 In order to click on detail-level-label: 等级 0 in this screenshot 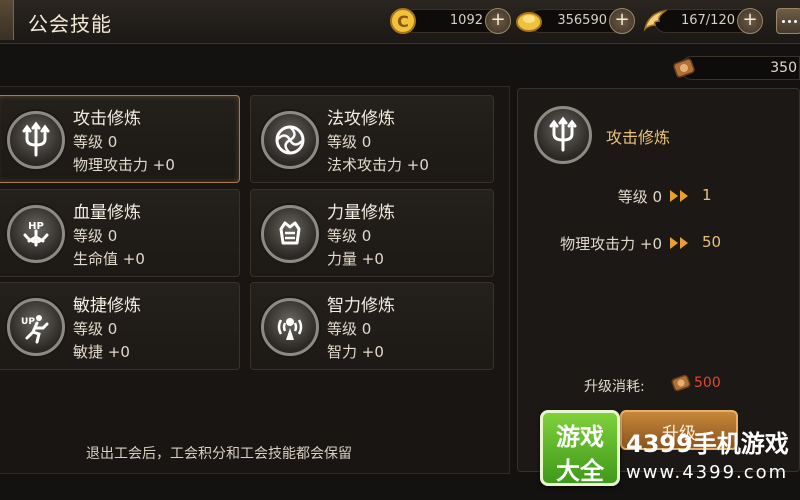, I will do `click(639, 197)`.